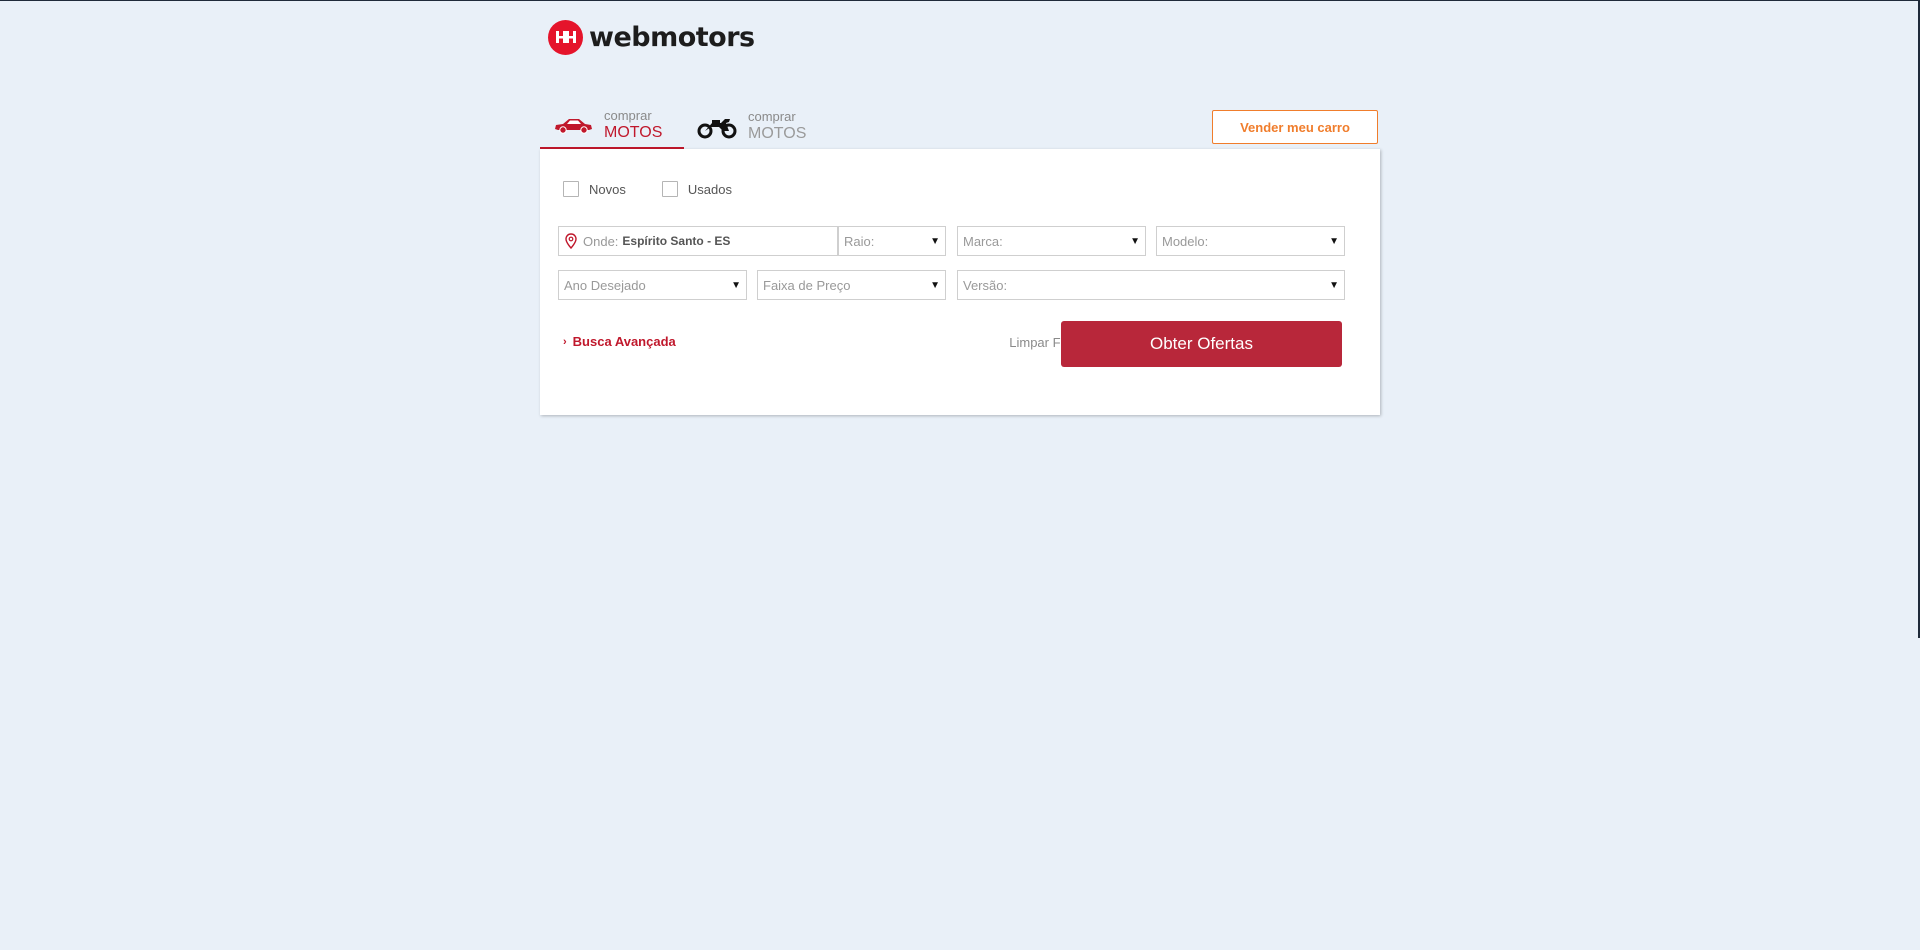 The image size is (1920, 950). What do you see at coordinates (772, 116) in the screenshot?
I see `tab-buy-moto-small: comprar` at bounding box center [772, 116].